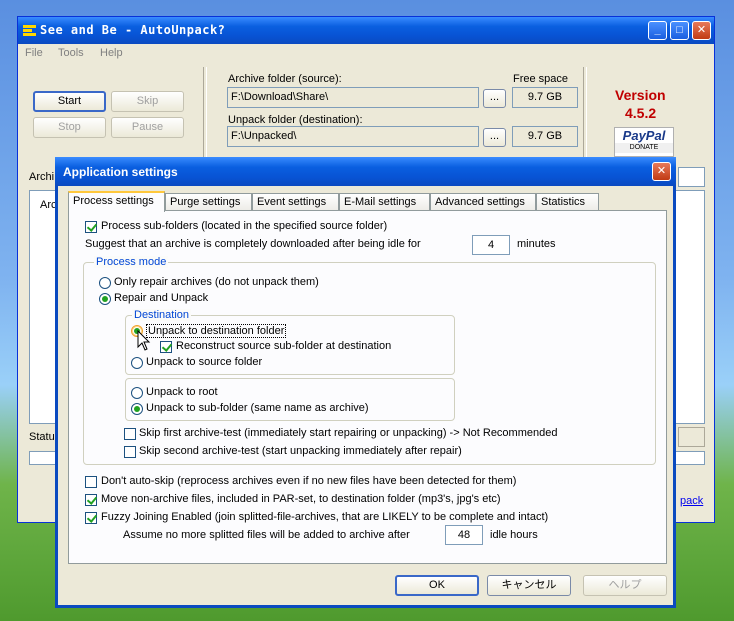 The image size is (734, 621). I want to click on top-right-field, so click(691, 177).